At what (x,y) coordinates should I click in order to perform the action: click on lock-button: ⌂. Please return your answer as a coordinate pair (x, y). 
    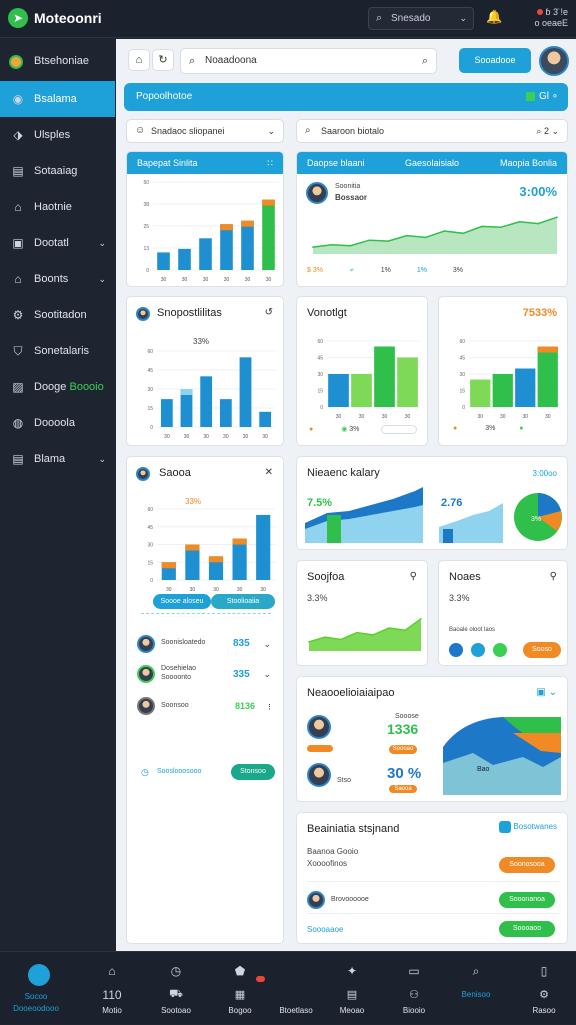
    Looking at the image, I should click on (139, 60).